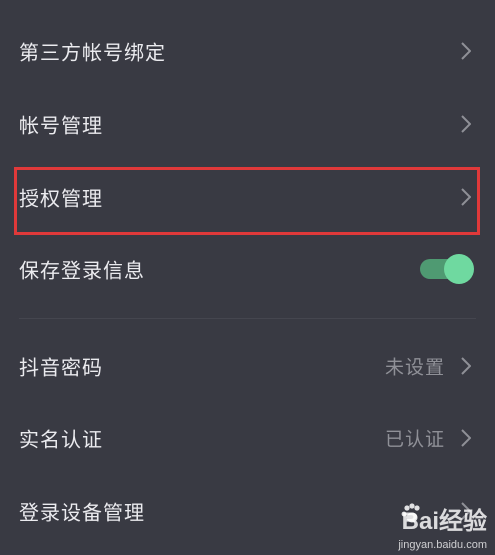  What do you see at coordinates (247, 123) in the screenshot?
I see `account-management-item: 帐号管理` at bounding box center [247, 123].